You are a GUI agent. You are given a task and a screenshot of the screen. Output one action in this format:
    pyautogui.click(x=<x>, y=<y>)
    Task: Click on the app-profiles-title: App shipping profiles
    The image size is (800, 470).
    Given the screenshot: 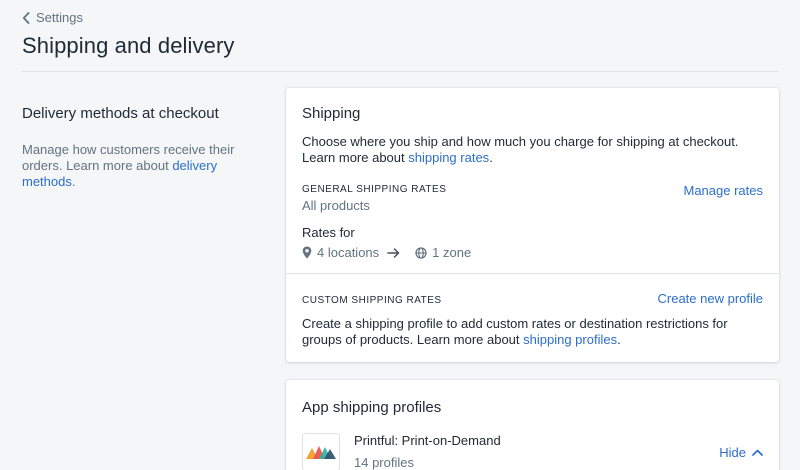 What is the action you would take?
    pyautogui.click(x=372, y=407)
    